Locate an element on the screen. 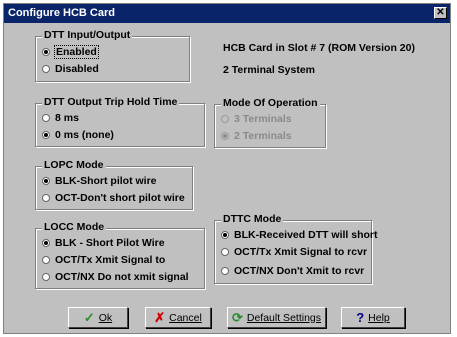 The width and height of the screenshot is (457, 337). option-label: BLK-Received DTT will short is located at coordinates (306, 235).